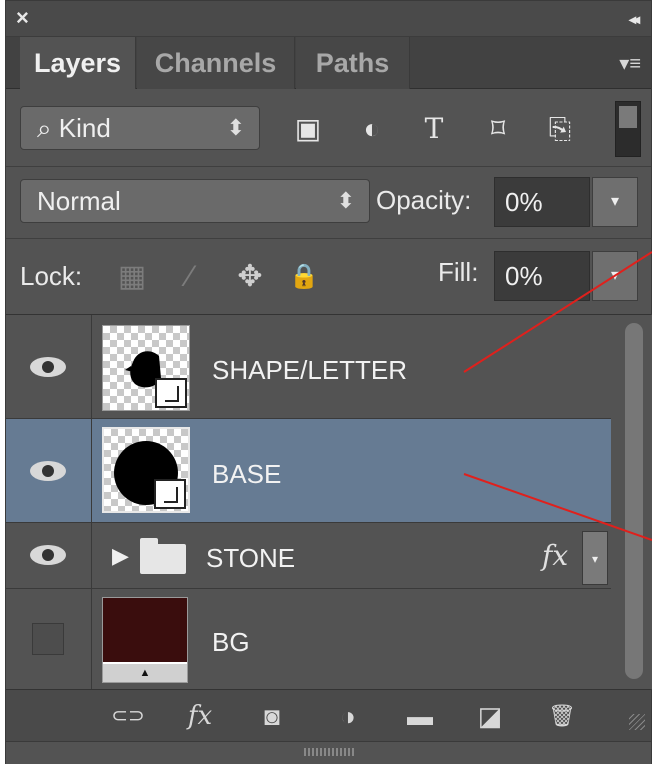 This screenshot has height=764, width=652. What do you see at coordinates (562, 716) in the screenshot?
I see `delete-layer-icon: 🗑` at bounding box center [562, 716].